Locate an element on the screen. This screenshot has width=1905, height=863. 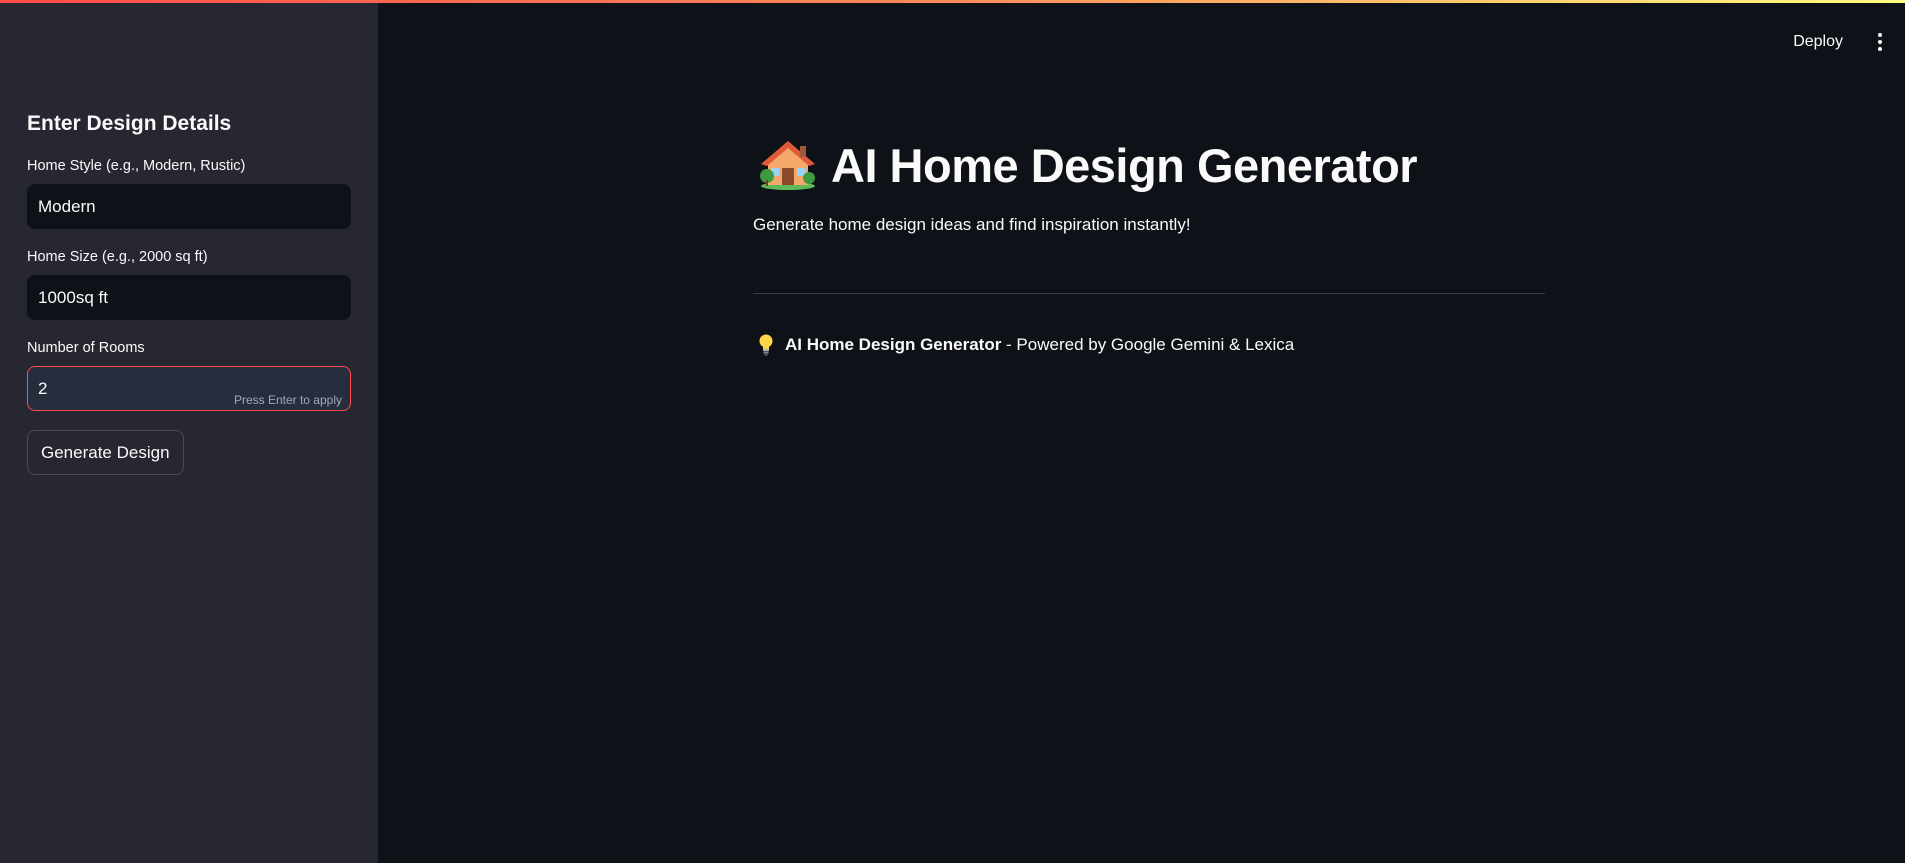
home-size-field: Home Size (e.g., 2000 sq ft) is located at coordinates (189, 283).